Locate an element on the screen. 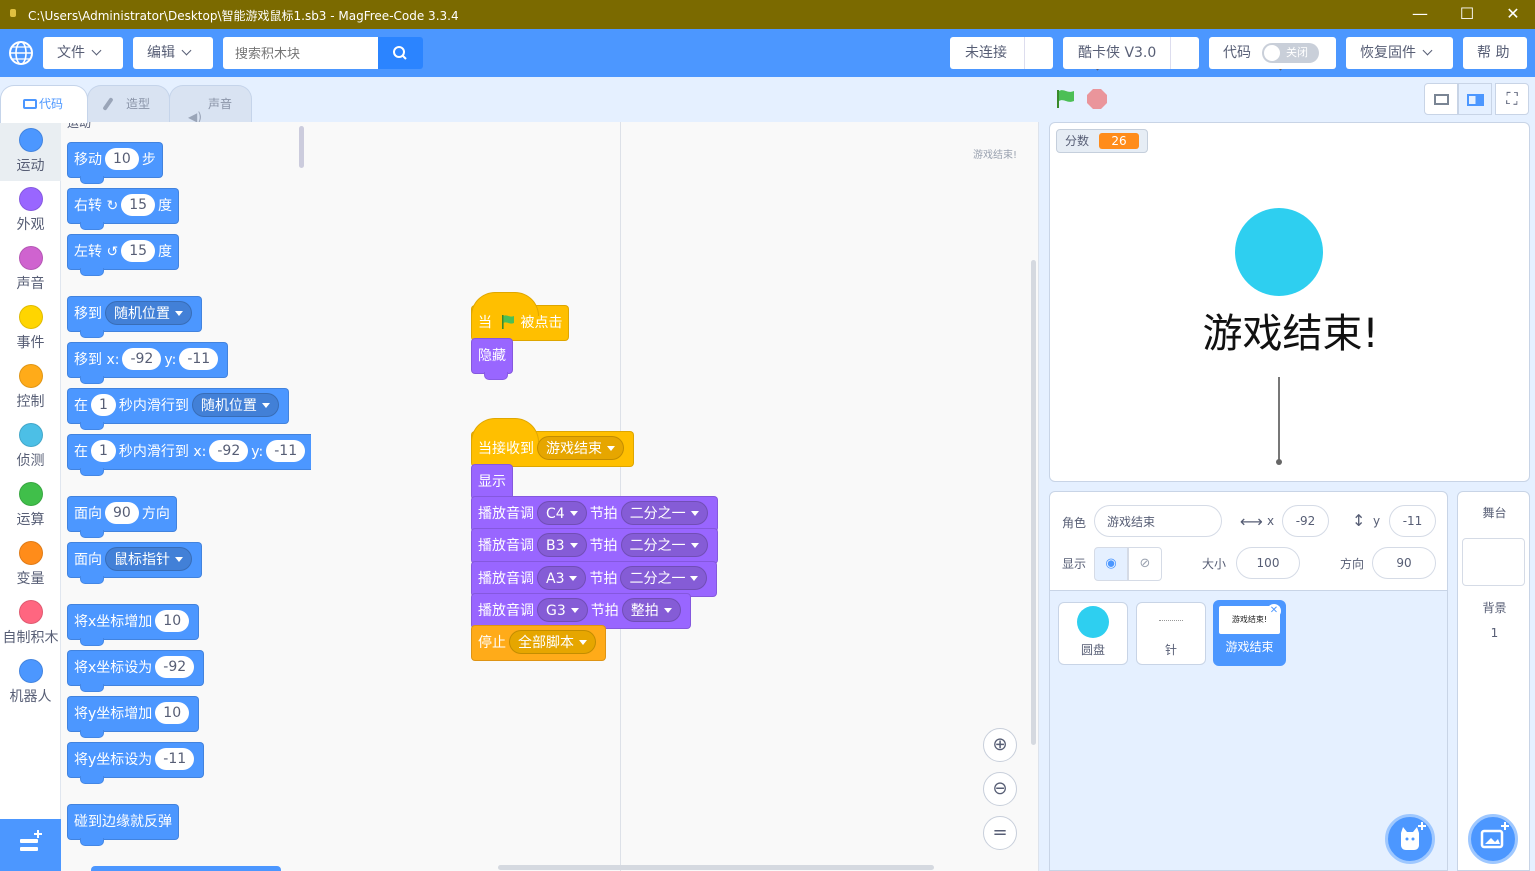 The height and width of the screenshot is (871, 1535). tab-sounds: ◀) 声音 is located at coordinates (210, 104).